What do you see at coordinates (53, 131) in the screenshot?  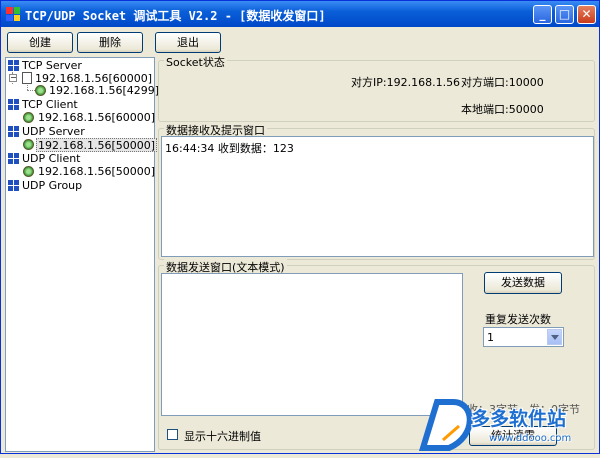 I see `tree-udp-server: UDP Server` at bounding box center [53, 131].